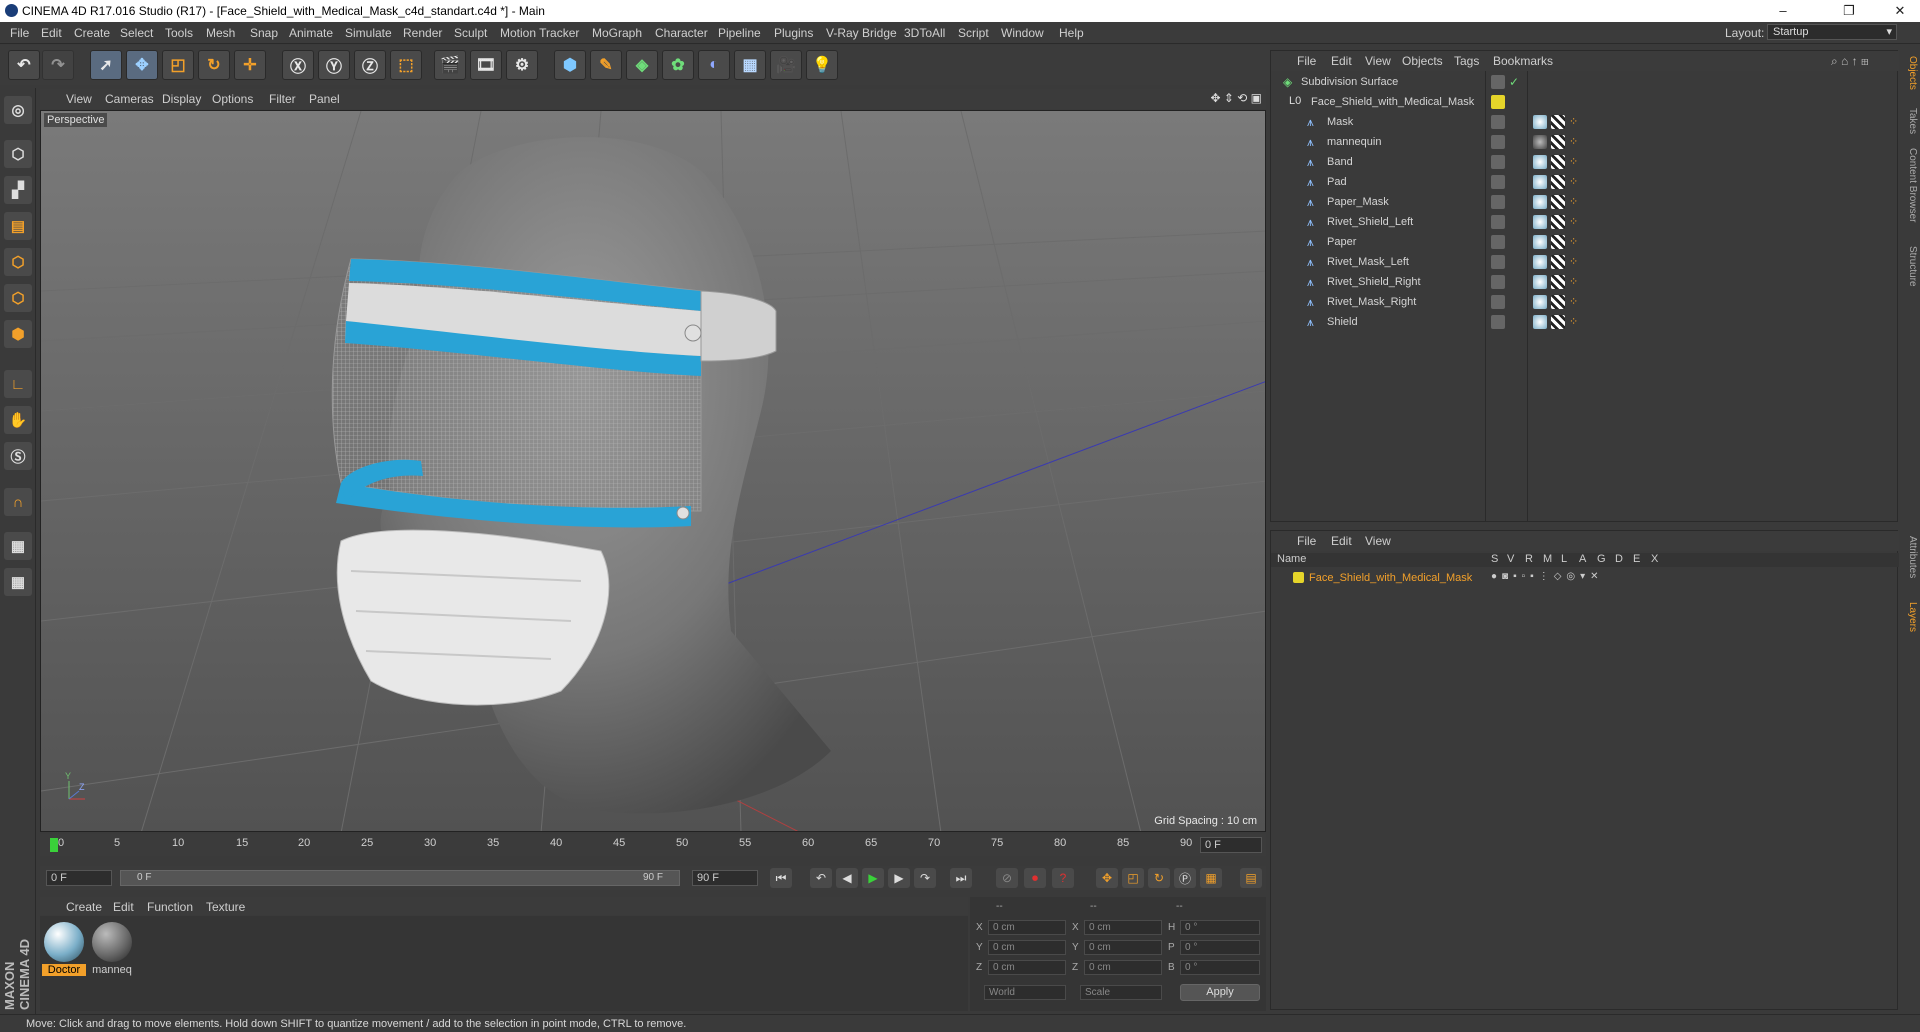 This screenshot has width=1920, height=1032. I want to click on menu-mesh: Mesh, so click(220, 33).